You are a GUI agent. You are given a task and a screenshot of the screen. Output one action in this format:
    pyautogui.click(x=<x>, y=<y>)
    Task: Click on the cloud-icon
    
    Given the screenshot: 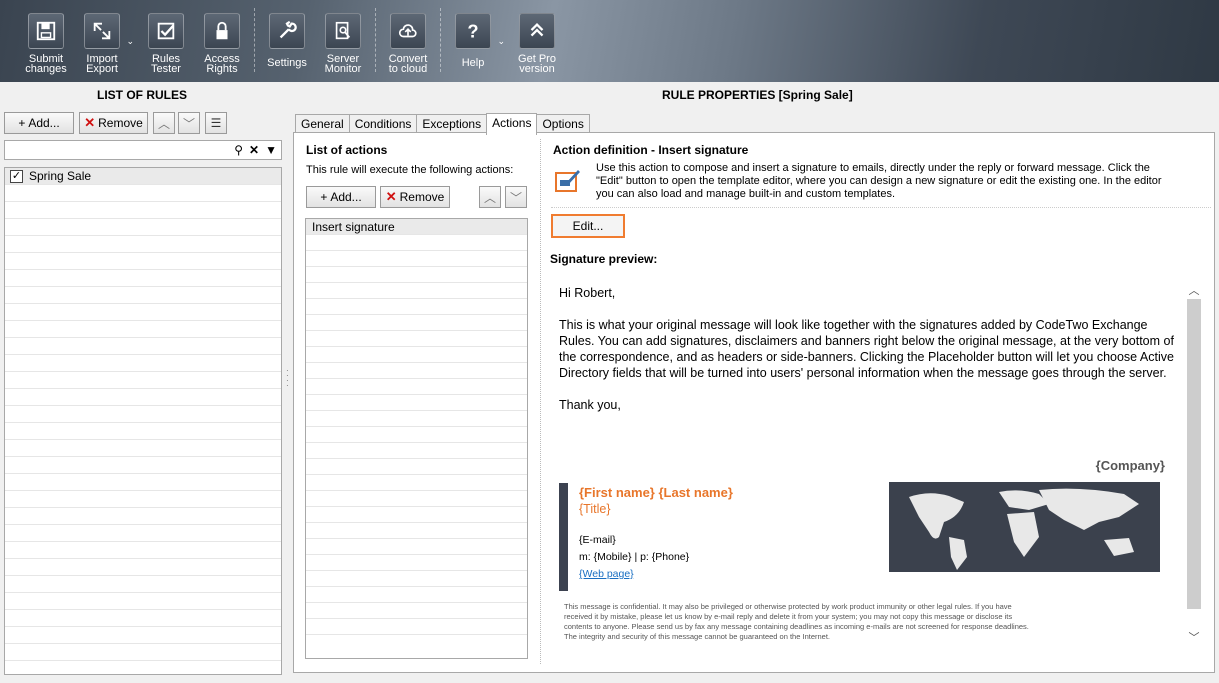 What is the action you would take?
    pyautogui.click(x=408, y=31)
    